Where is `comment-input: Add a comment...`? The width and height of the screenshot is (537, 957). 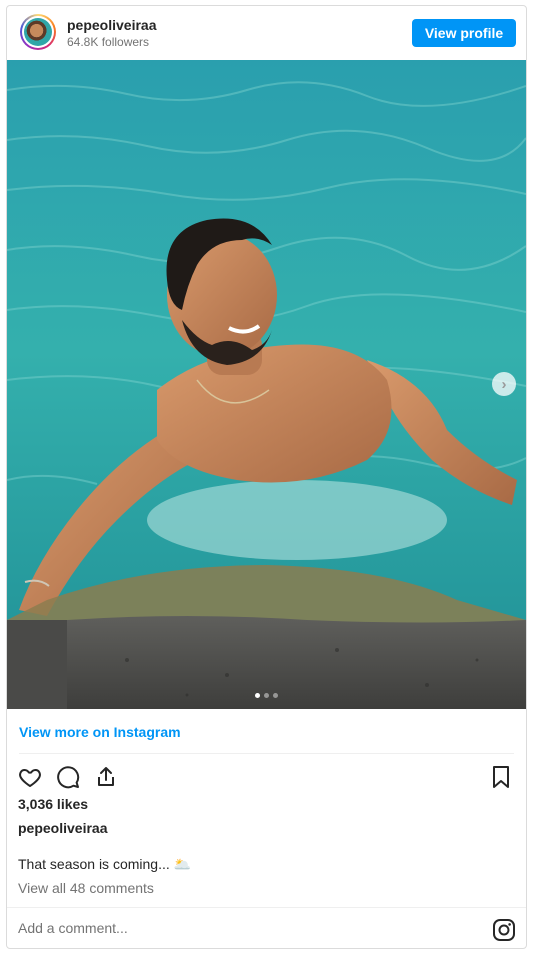 comment-input: Add a comment... is located at coordinates (73, 928).